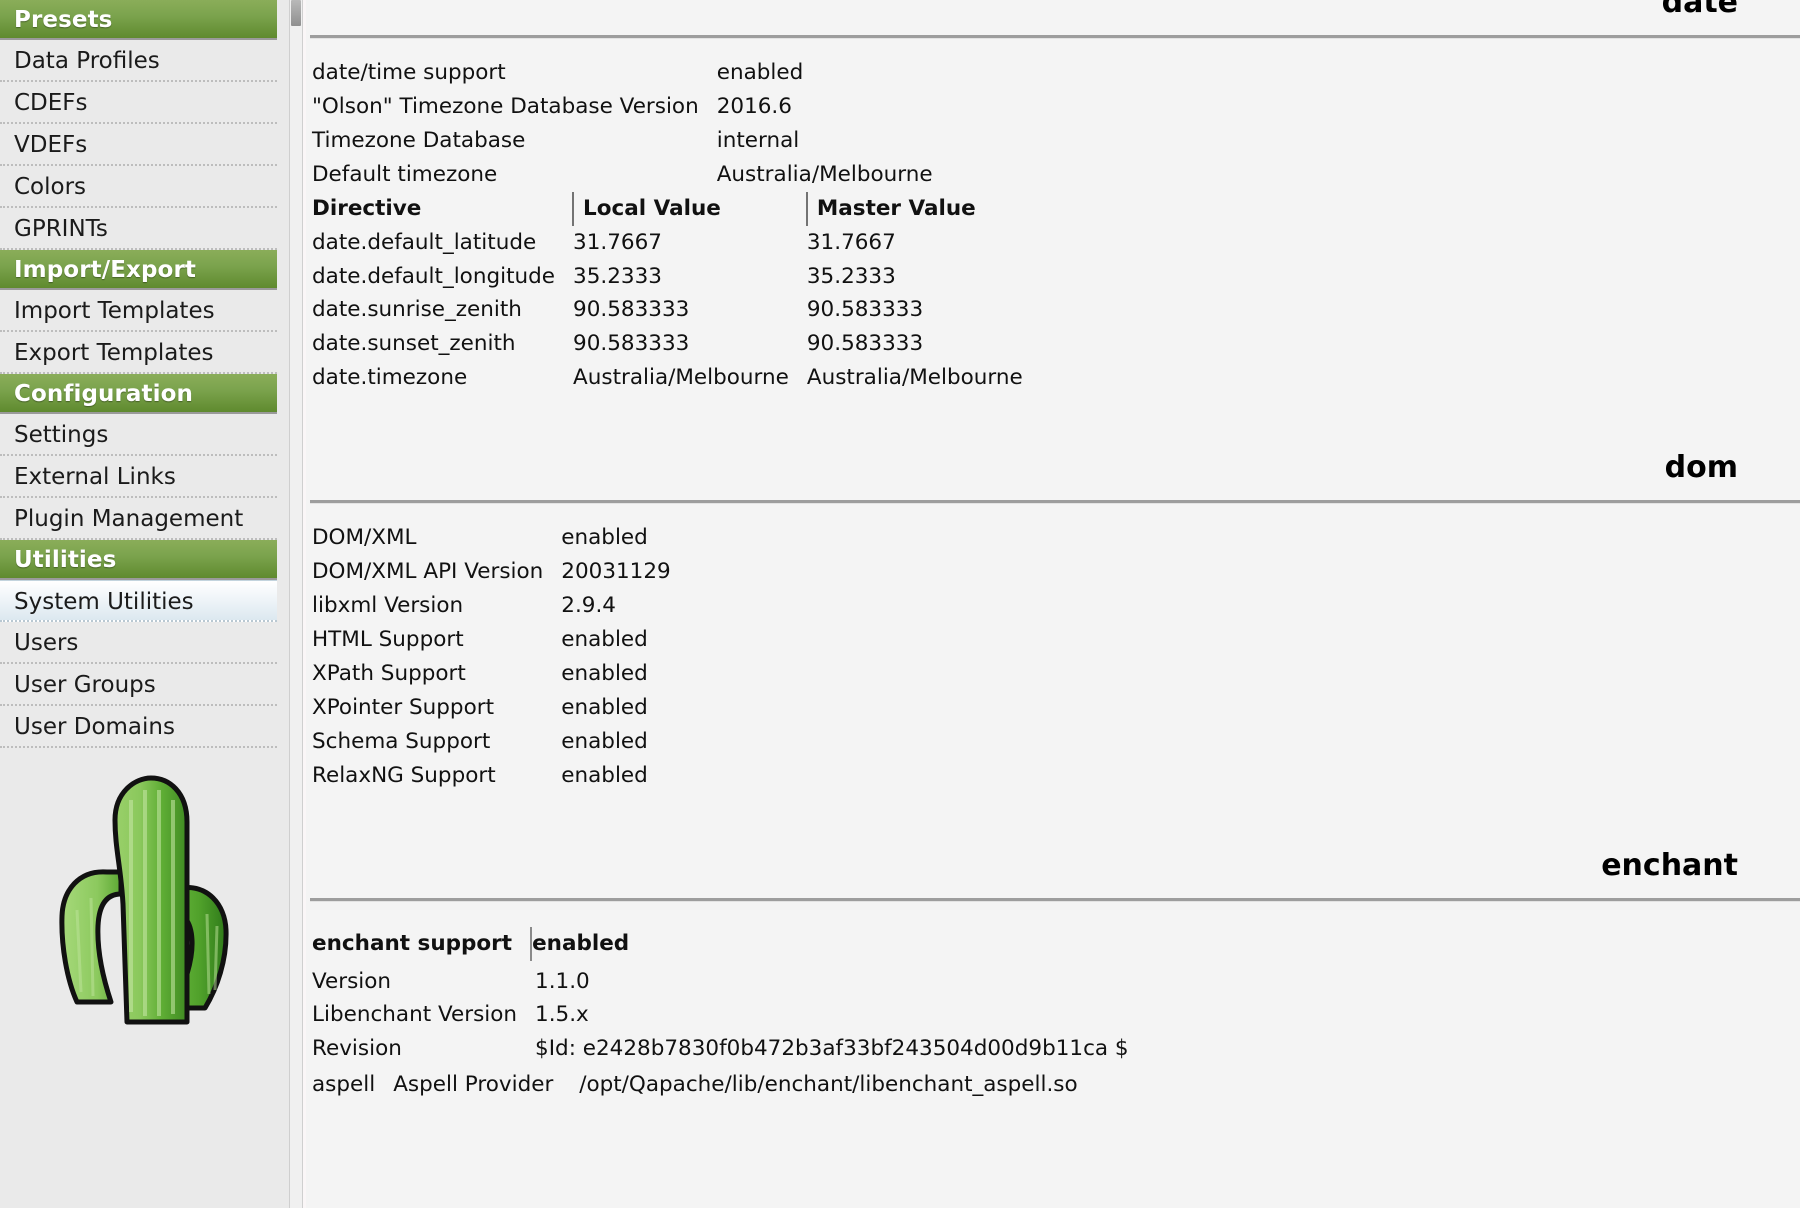 Image resolution: width=1800 pixels, height=1208 pixels. Describe the element at coordinates (419, 140) in the screenshot. I see `row-label: Timezone Database` at that location.